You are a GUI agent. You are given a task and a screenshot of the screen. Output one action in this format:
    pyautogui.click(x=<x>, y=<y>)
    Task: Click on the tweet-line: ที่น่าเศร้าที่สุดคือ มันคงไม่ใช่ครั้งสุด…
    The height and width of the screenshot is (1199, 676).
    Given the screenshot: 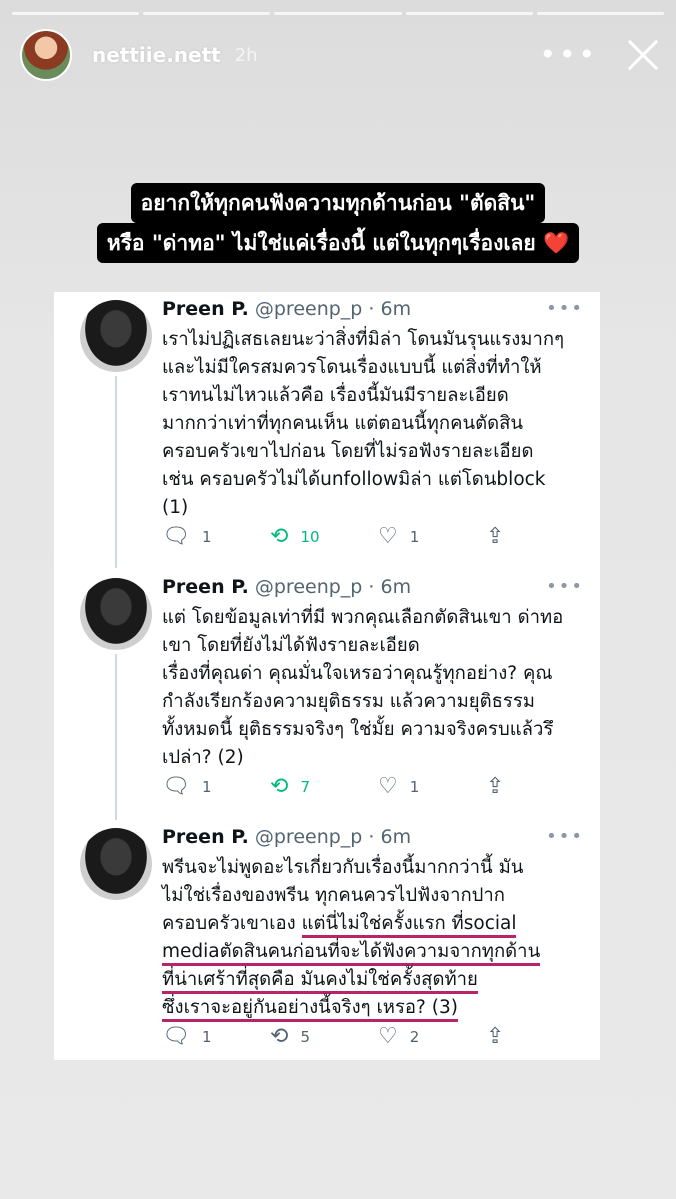 What is the action you would take?
    pyautogui.click(x=374, y=980)
    